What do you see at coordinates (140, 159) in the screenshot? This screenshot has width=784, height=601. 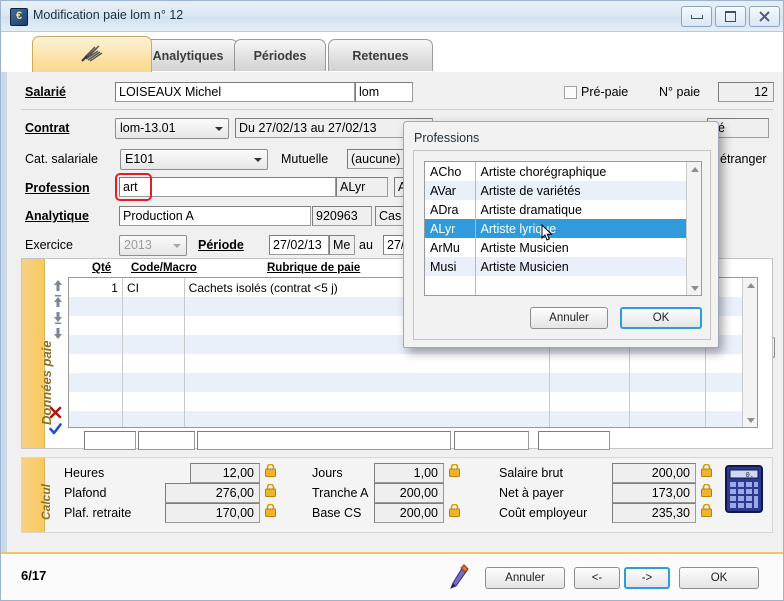 I see `categorie-select-value: E101` at bounding box center [140, 159].